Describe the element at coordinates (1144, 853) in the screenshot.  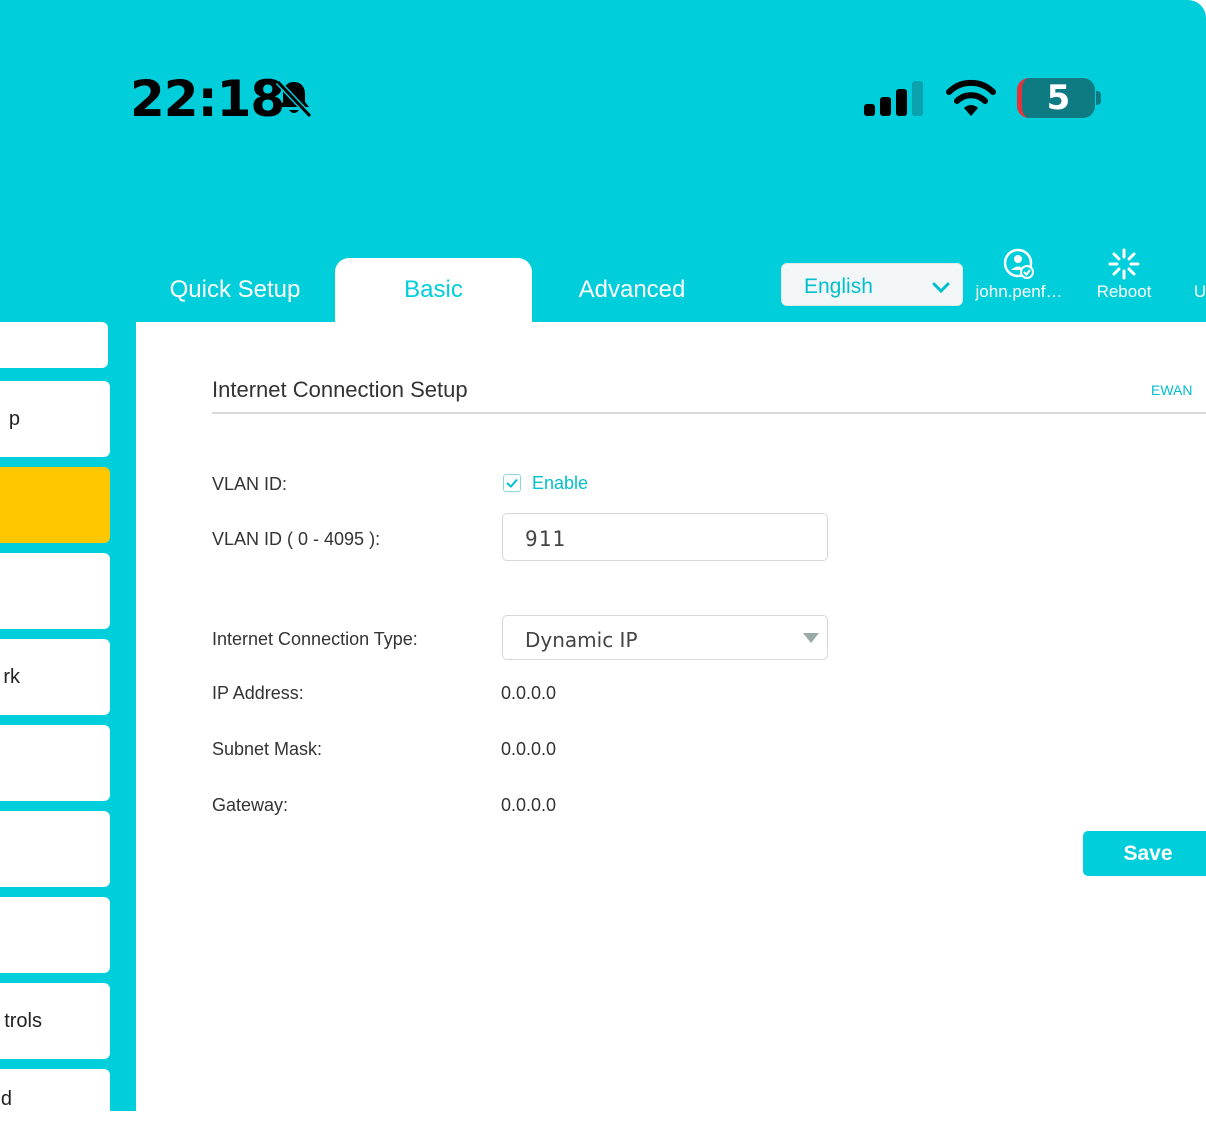
I see `save-button: Save` at that location.